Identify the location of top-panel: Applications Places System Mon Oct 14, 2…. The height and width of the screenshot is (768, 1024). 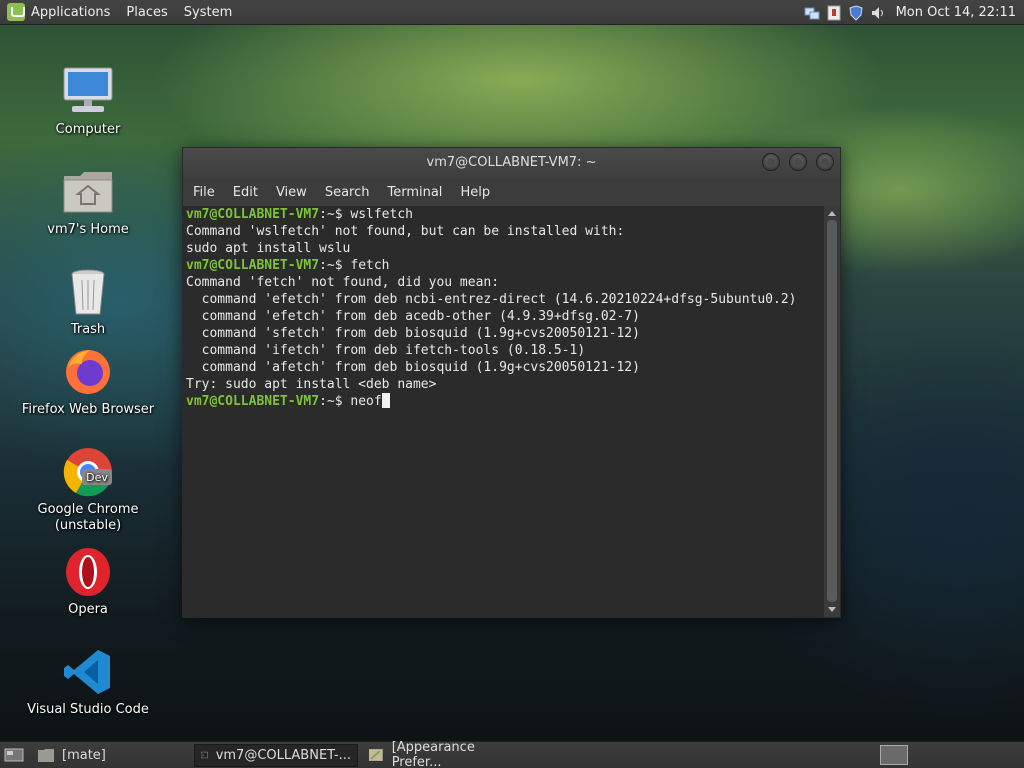
(512, 12).